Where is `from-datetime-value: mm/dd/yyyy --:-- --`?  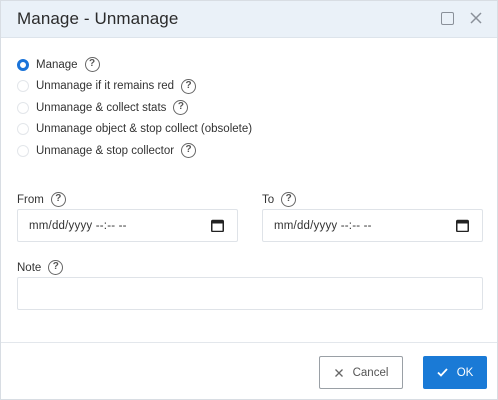 from-datetime-value: mm/dd/yyyy --:-- -- is located at coordinates (78, 226).